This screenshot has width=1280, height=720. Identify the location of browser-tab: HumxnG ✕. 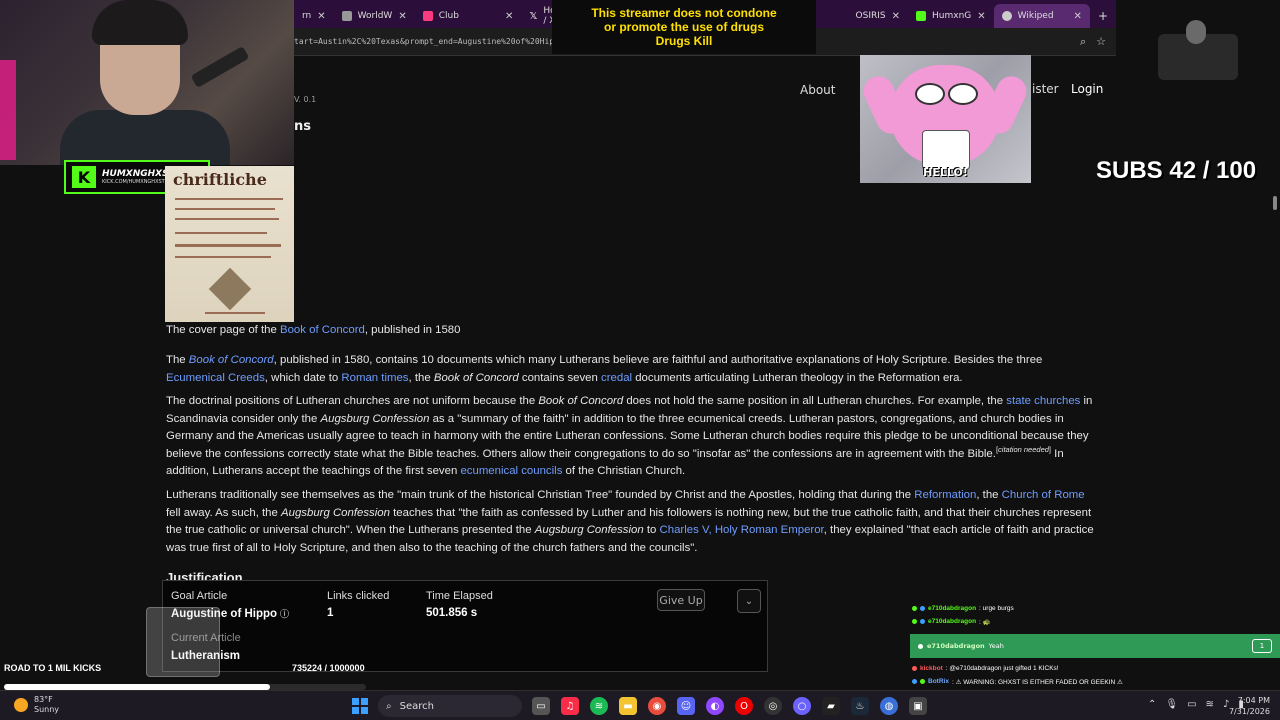
(951, 16).